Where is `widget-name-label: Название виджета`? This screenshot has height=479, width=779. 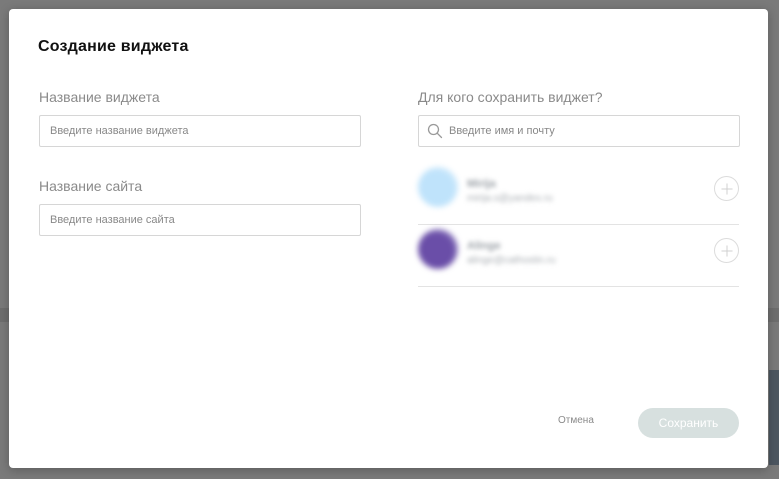 widget-name-label: Название виджета is located at coordinates (99, 97).